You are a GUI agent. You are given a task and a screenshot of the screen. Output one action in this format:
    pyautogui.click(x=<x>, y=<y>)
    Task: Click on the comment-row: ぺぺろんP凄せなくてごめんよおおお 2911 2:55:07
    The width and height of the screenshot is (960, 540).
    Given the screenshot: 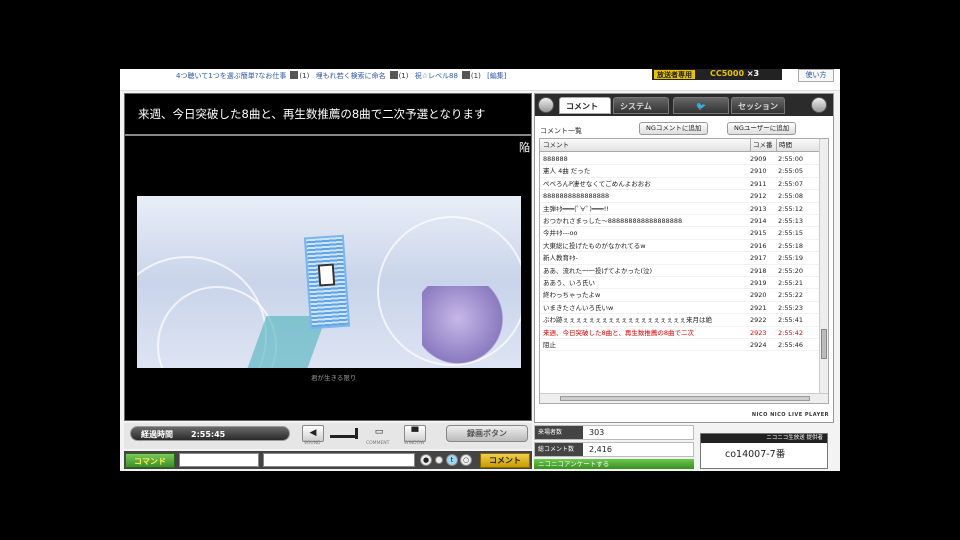 What is the action you would take?
    pyautogui.click(x=680, y=184)
    